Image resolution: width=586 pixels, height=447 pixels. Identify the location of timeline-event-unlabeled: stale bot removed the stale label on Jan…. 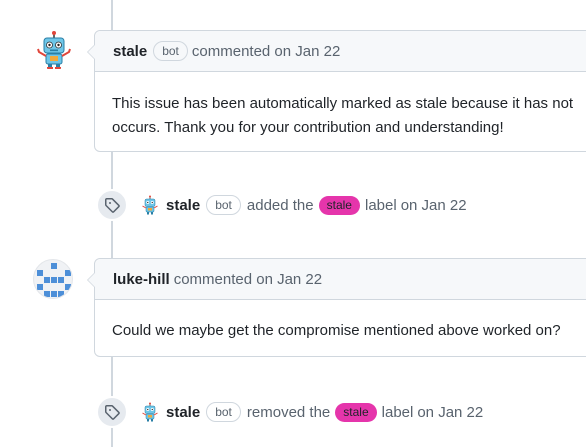
(289, 412).